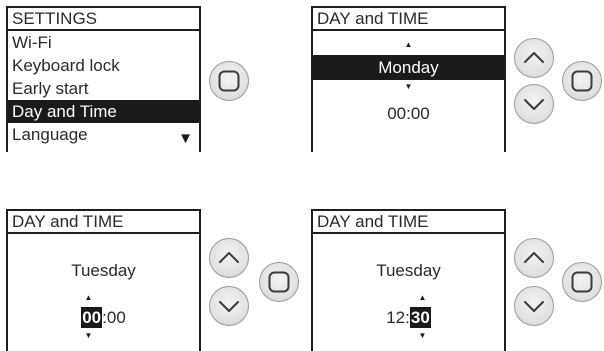 Image resolution: width=604 pixels, height=351 pixels. What do you see at coordinates (103, 135) in the screenshot?
I see `menu-item-language: Language ▼` at bounding box center [103, 135].